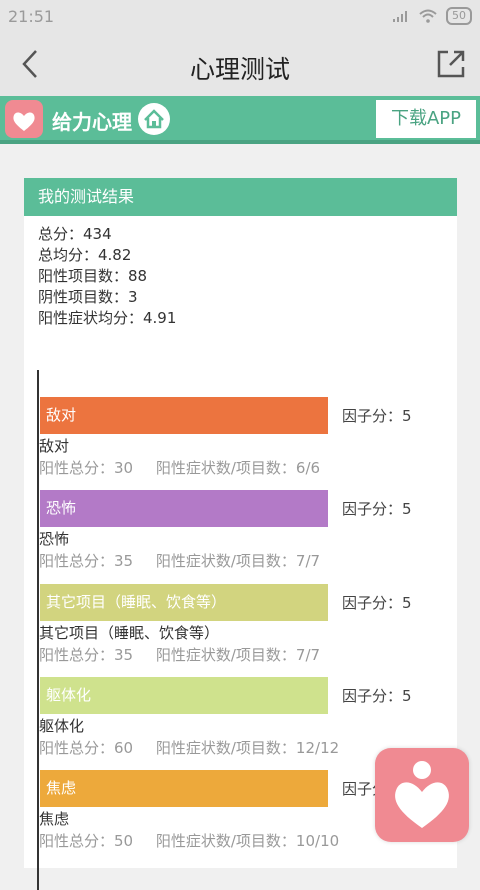  Describe the element at coordinates (85, 255) in the screenshot. I see `summary-average: 总均分：4.82` at that location.